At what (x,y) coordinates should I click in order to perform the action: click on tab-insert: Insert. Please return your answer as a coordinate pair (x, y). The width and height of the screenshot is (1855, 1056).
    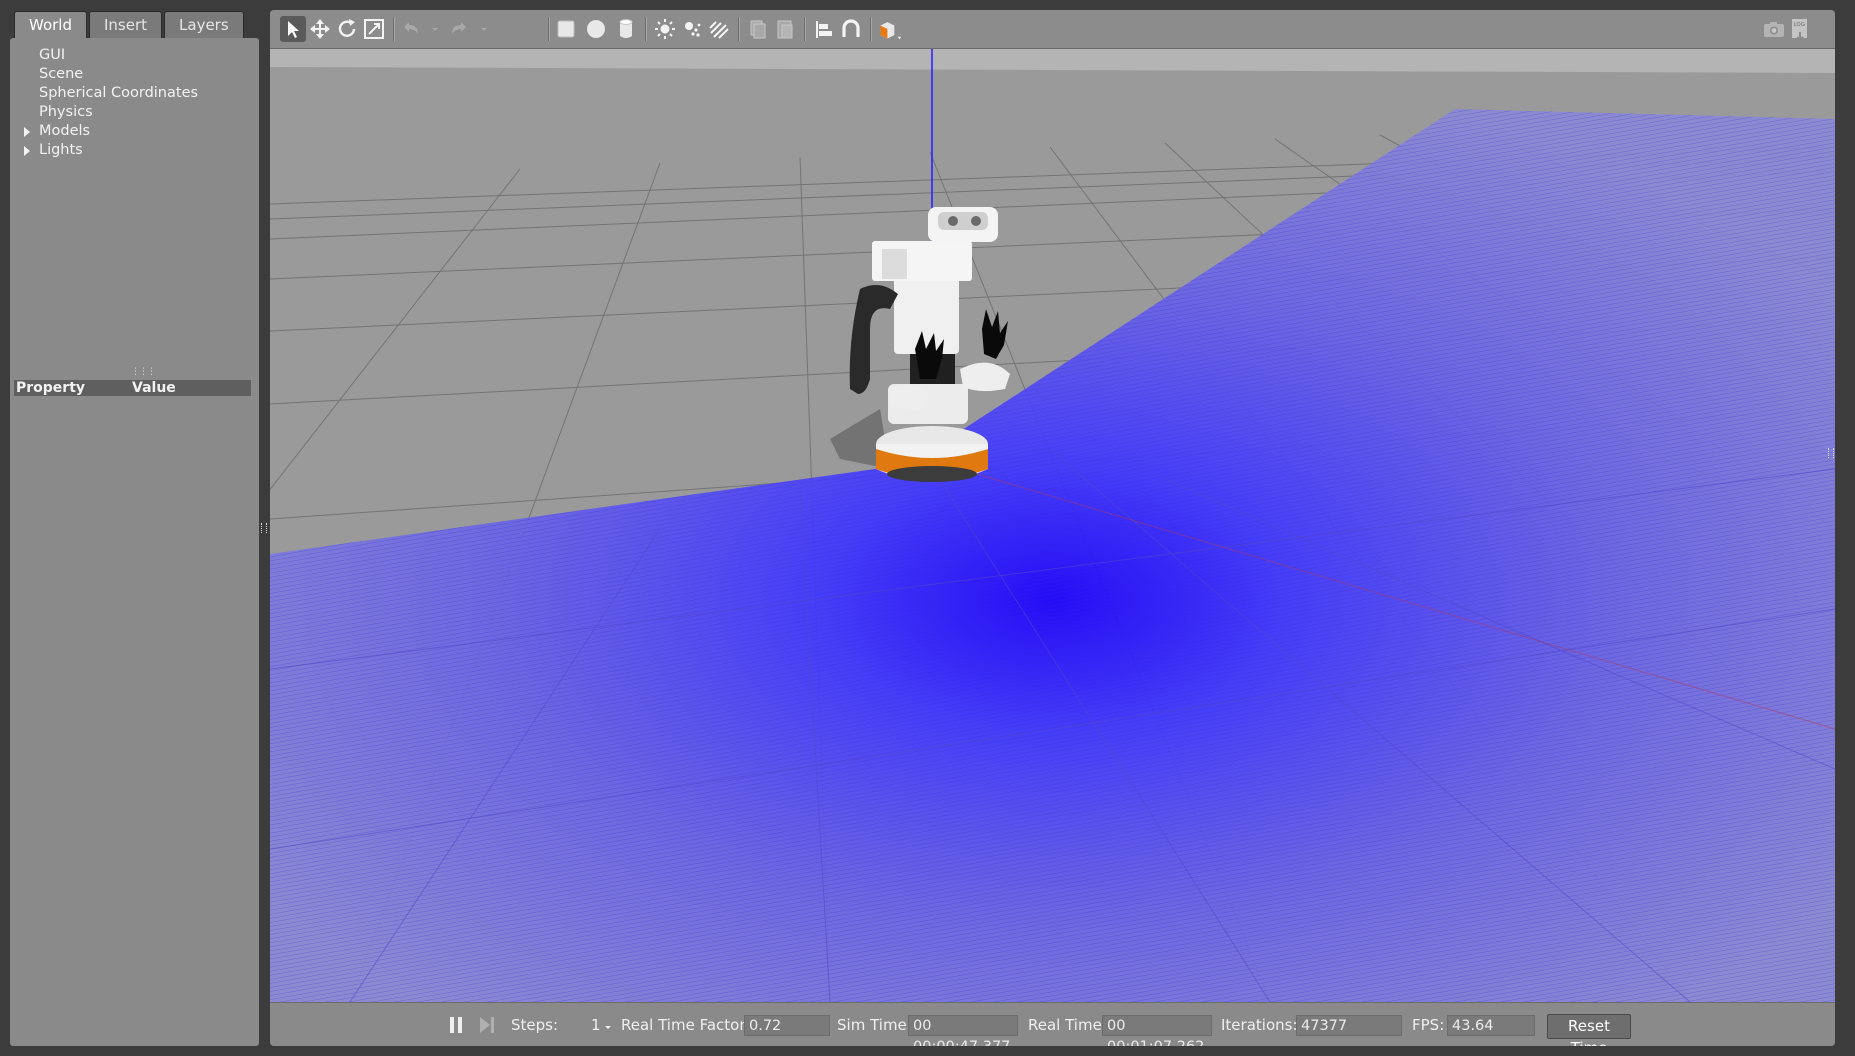
    Looking at the image, I should click on (126, 24).